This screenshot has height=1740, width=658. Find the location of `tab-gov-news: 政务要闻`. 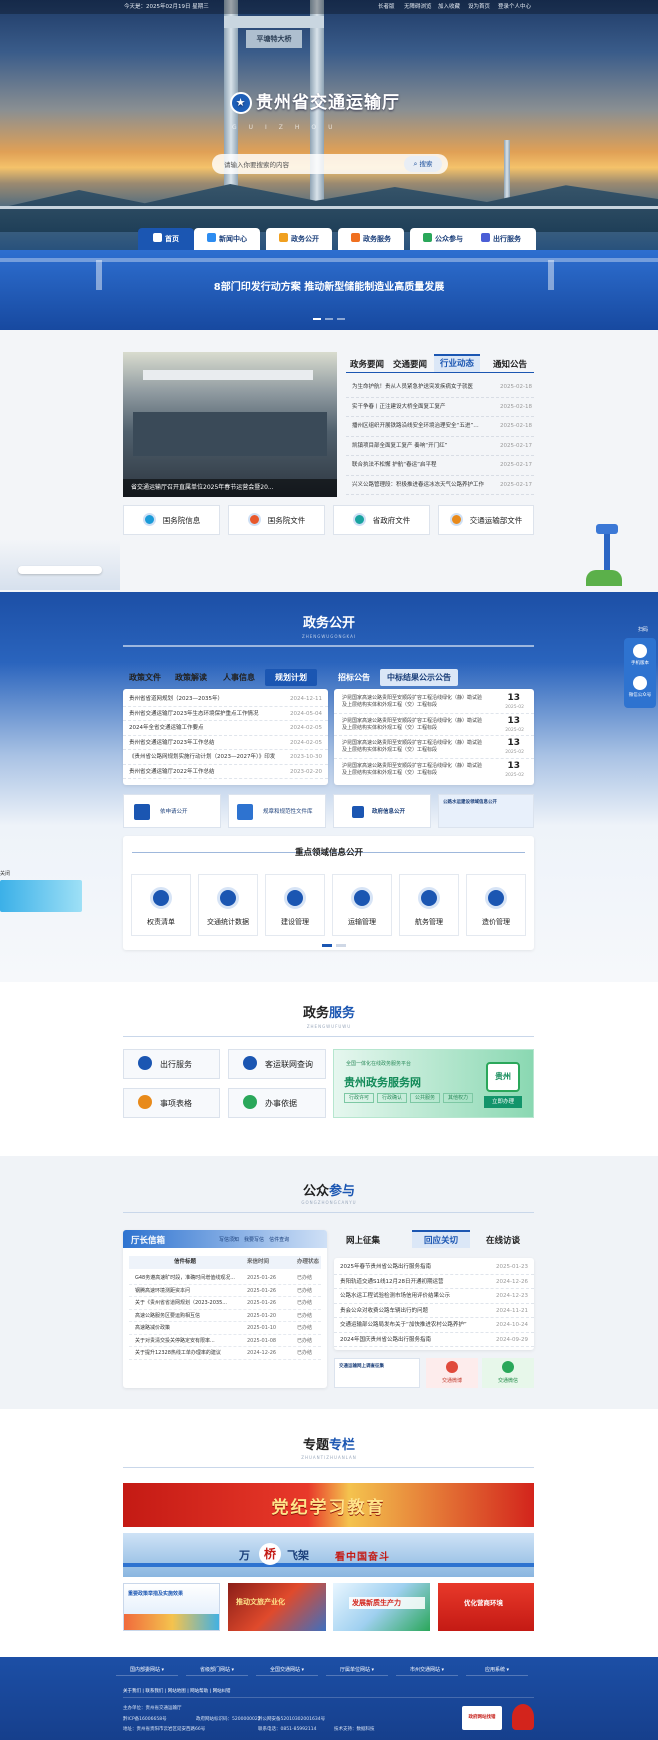

tab-gov-news: 政务要闻 is located at coordinates (367, 364).